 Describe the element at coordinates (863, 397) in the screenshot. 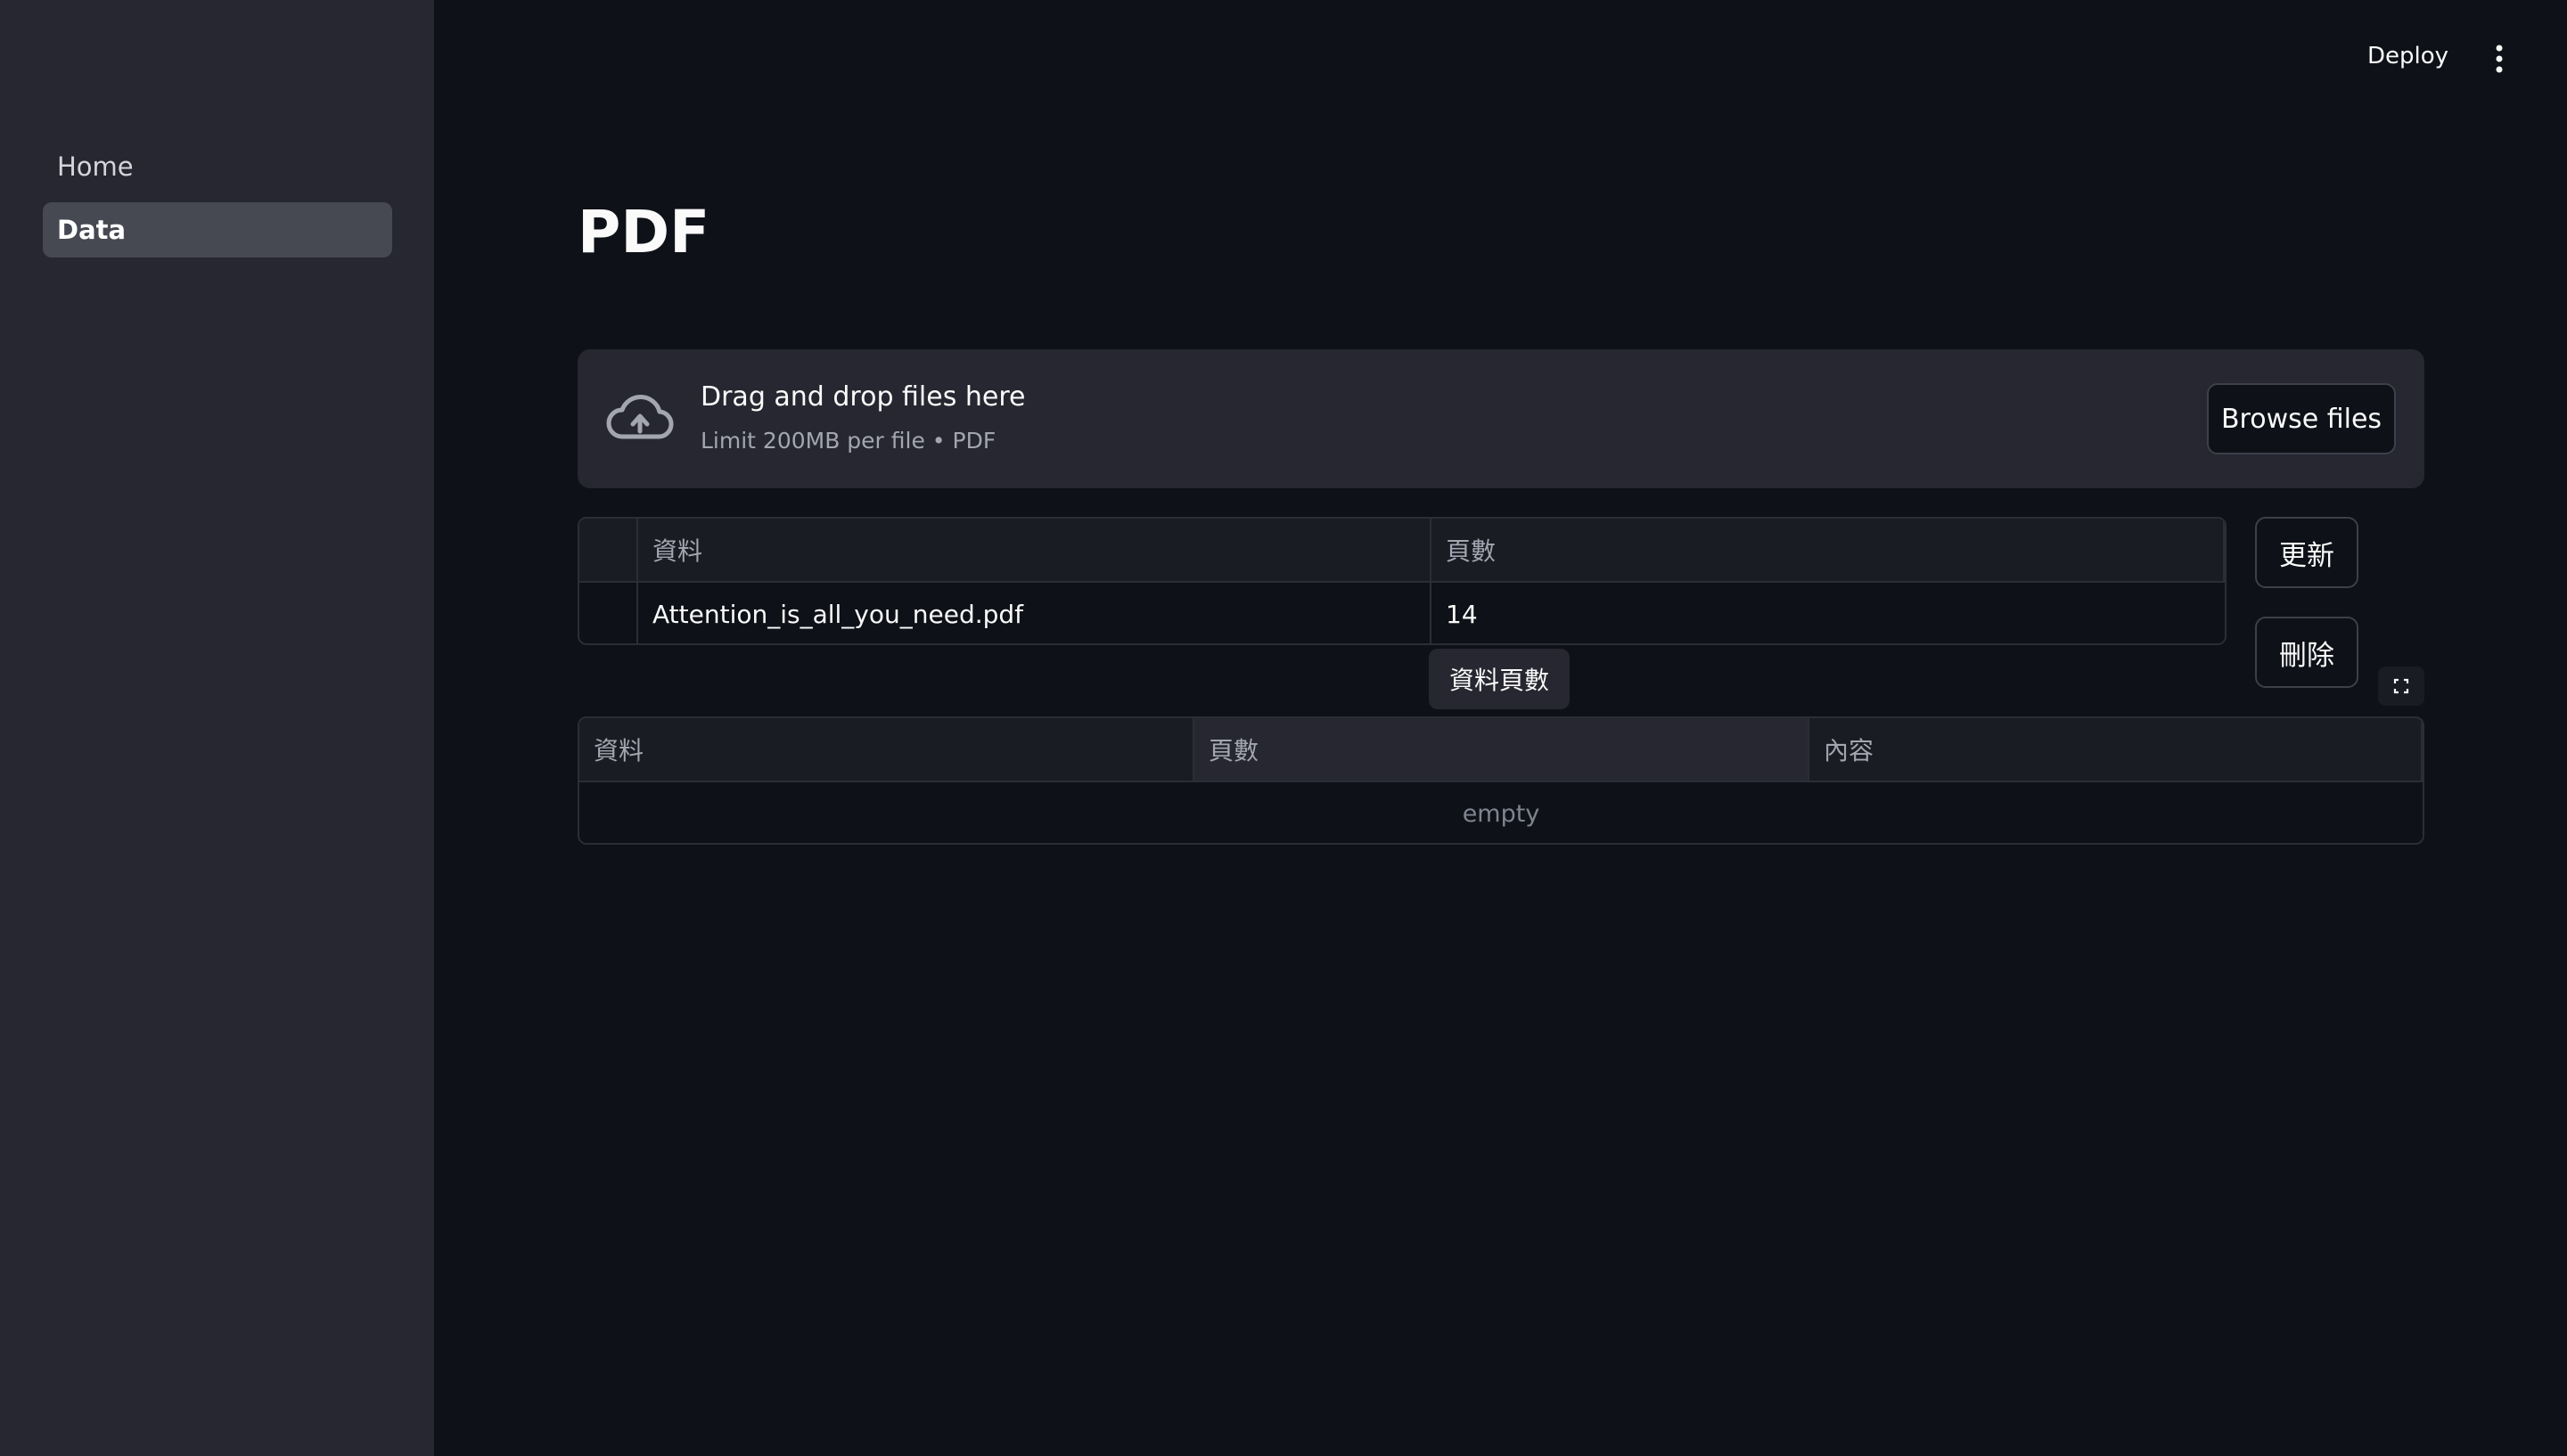

I see `uploader-title: Drag and drop files here` at that location.